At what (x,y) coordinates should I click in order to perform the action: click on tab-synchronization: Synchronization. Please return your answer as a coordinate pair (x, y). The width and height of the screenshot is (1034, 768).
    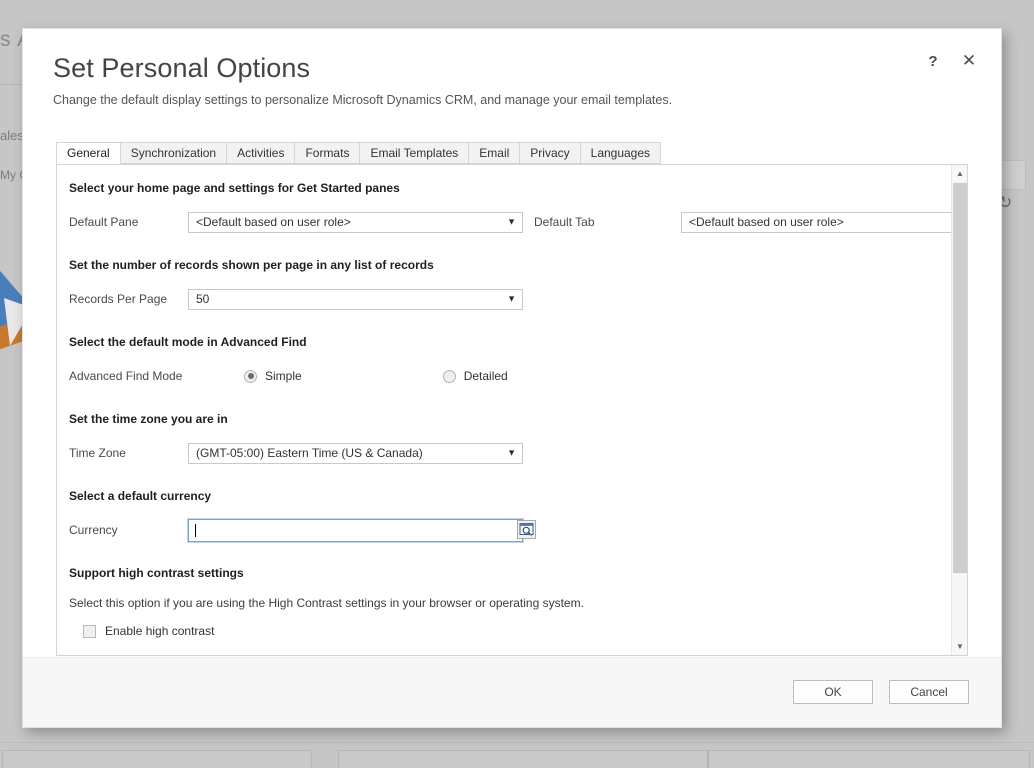
    Looking at the image, I should click on (174, 153).